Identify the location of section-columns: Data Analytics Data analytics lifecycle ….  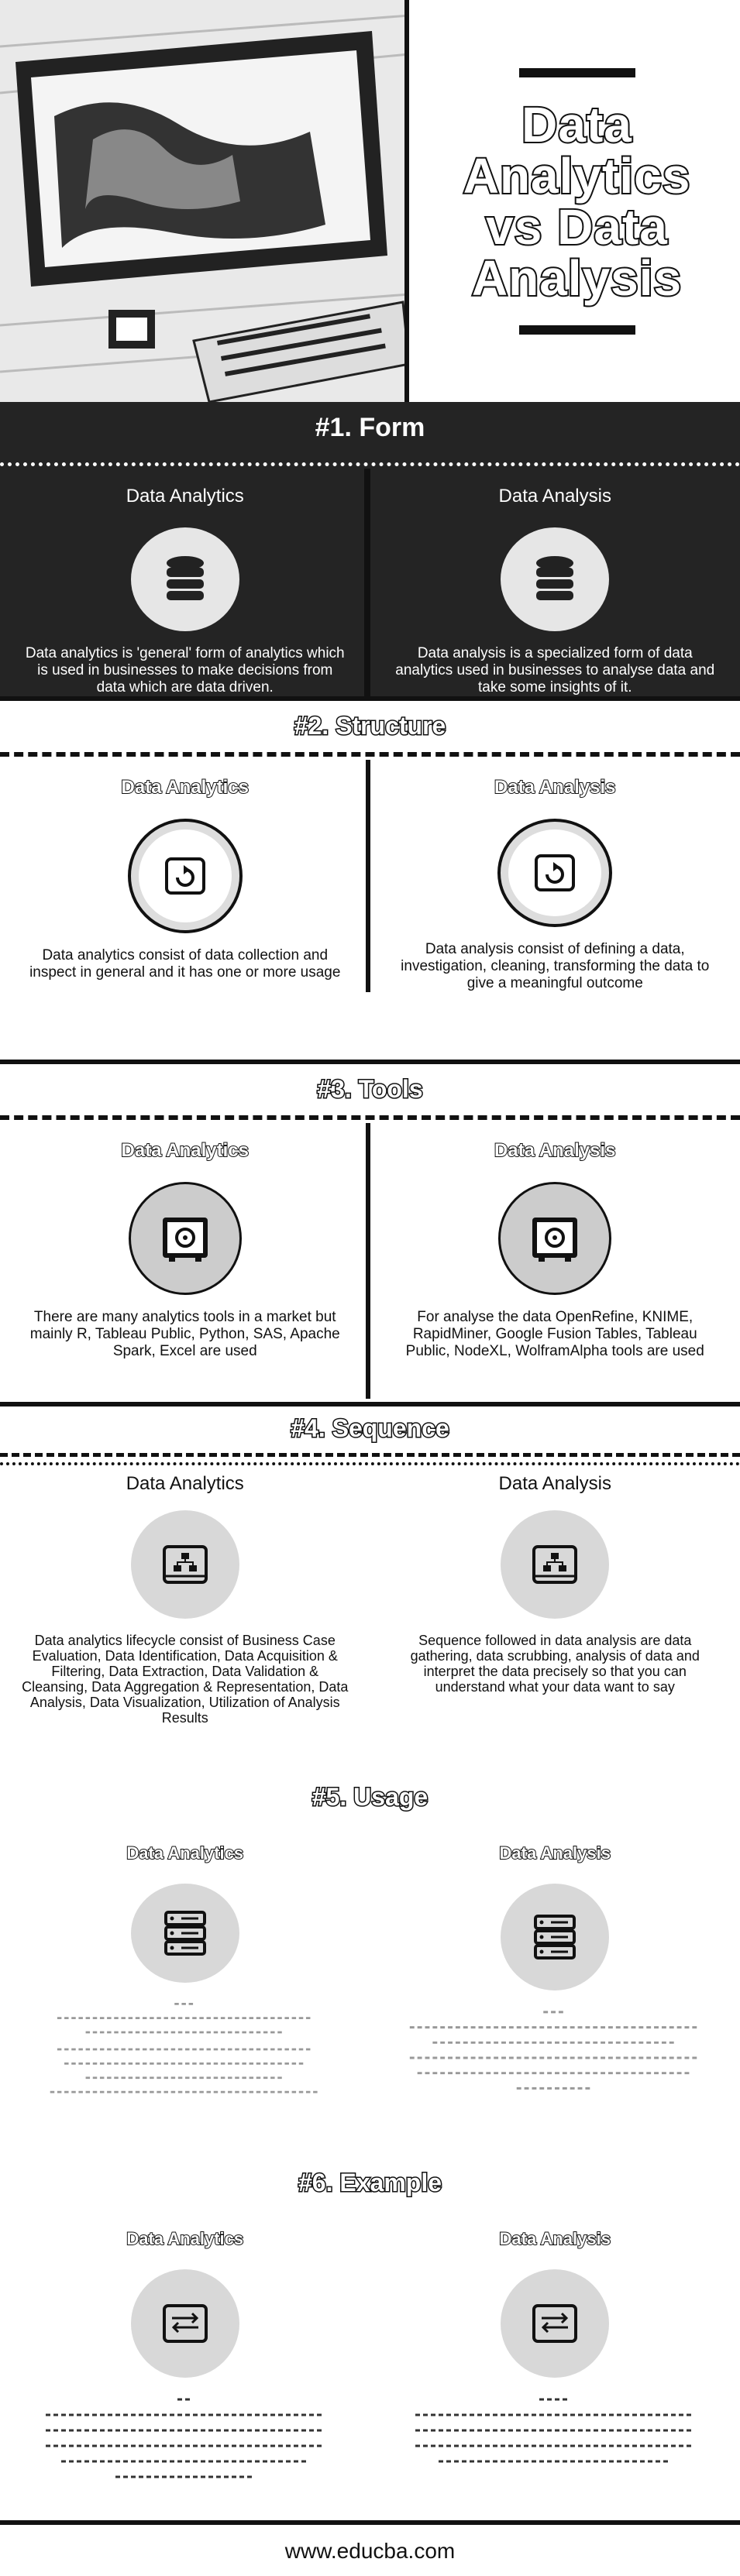
(370, 1622).